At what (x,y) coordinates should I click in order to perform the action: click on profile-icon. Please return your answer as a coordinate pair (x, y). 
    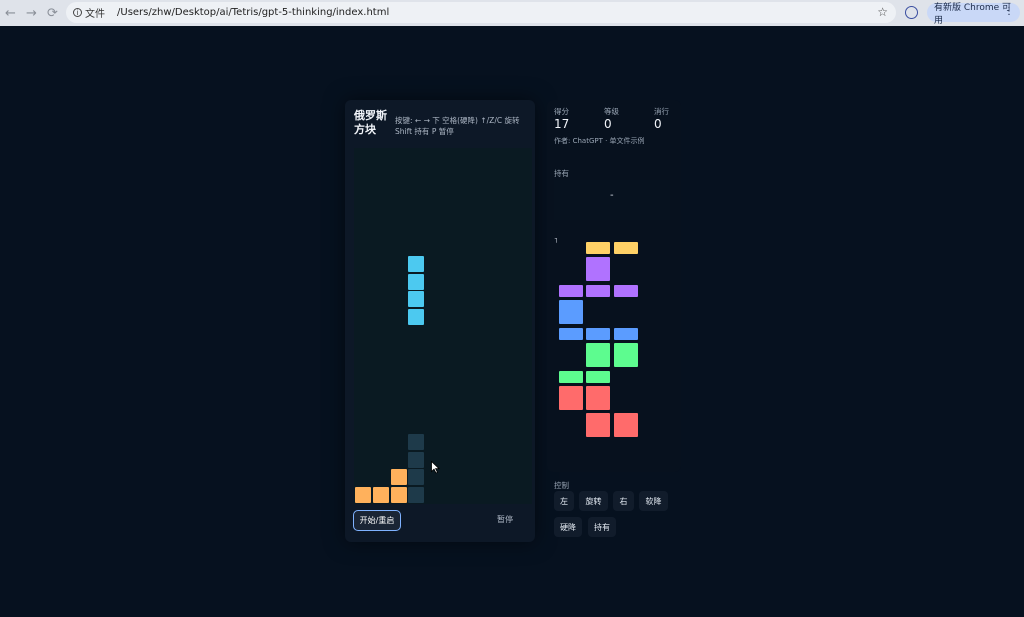
    Looking at the image, I should click on (911, 12).